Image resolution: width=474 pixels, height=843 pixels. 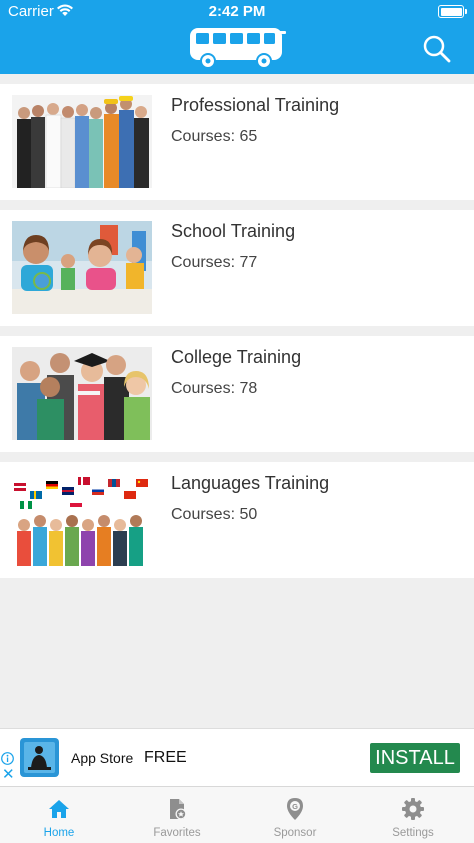 I want to click on ad-store-label: App Store, so click(x=102, y=758).